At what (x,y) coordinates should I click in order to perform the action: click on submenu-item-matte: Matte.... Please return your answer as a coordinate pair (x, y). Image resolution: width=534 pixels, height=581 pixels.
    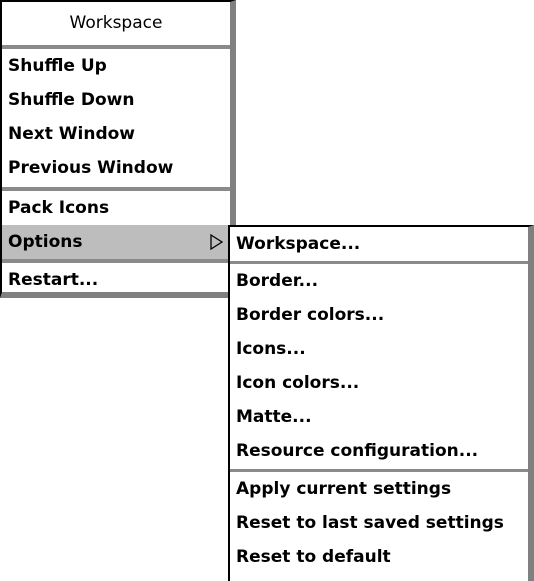
    Looking at the image, I should click on (379, 417).